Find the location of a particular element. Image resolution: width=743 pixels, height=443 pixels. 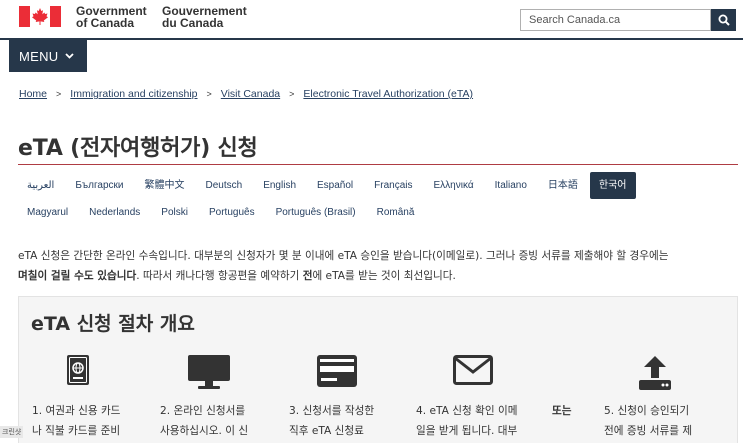

gouvernement-du-canada-wordmark: Gouvernement du Canada is located at coordinates (204, 17).